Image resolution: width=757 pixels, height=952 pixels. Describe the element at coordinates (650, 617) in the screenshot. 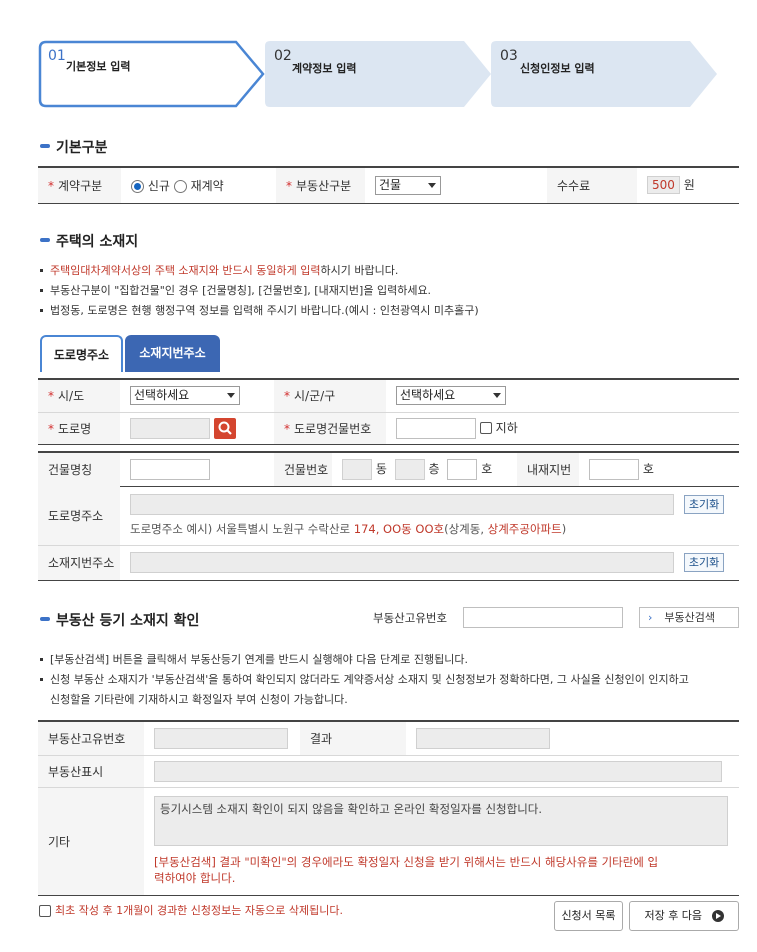

I see `chevron-right-icon: ›` at that location.